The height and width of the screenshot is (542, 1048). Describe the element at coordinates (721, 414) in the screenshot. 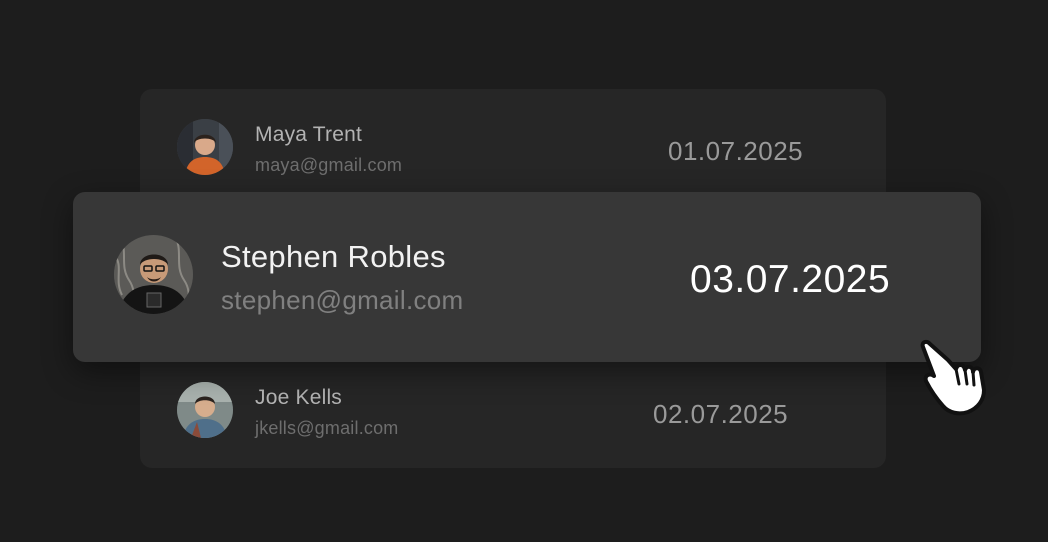

I see `user-date: 02.07.2025` at that location.